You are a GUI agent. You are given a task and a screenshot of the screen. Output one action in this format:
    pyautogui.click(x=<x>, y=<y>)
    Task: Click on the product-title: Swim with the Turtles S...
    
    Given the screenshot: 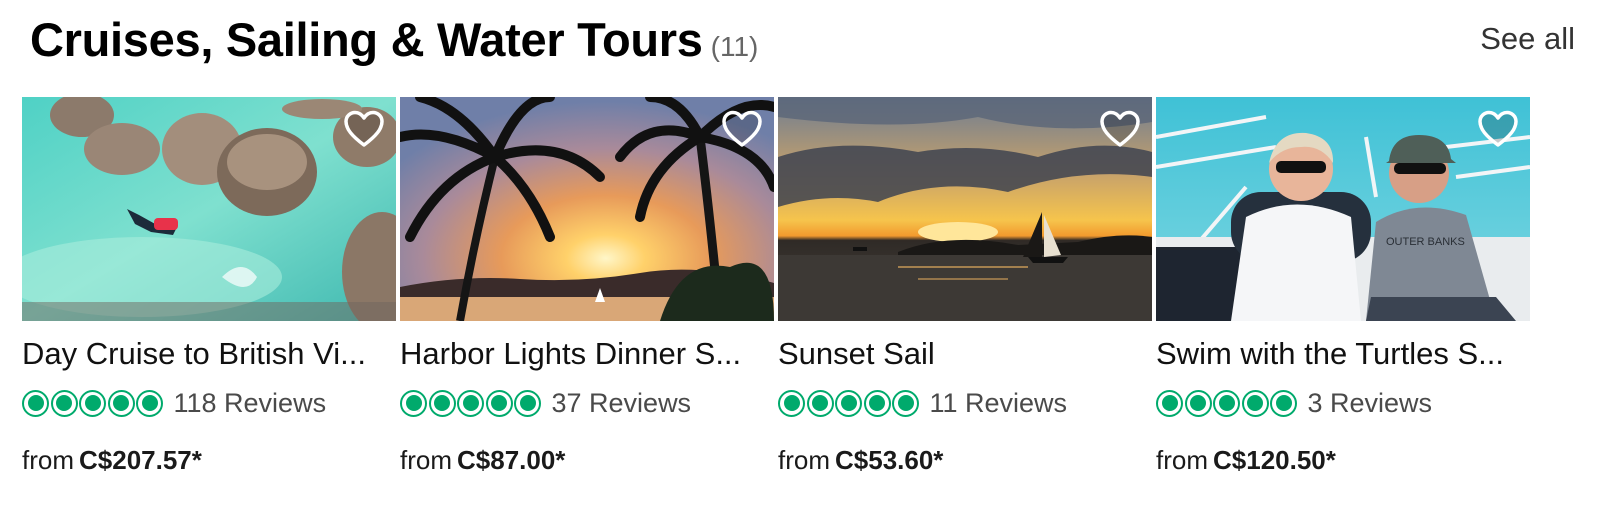 What is the action you would take?
    pyautogui.click(x=1343, y=354)
    